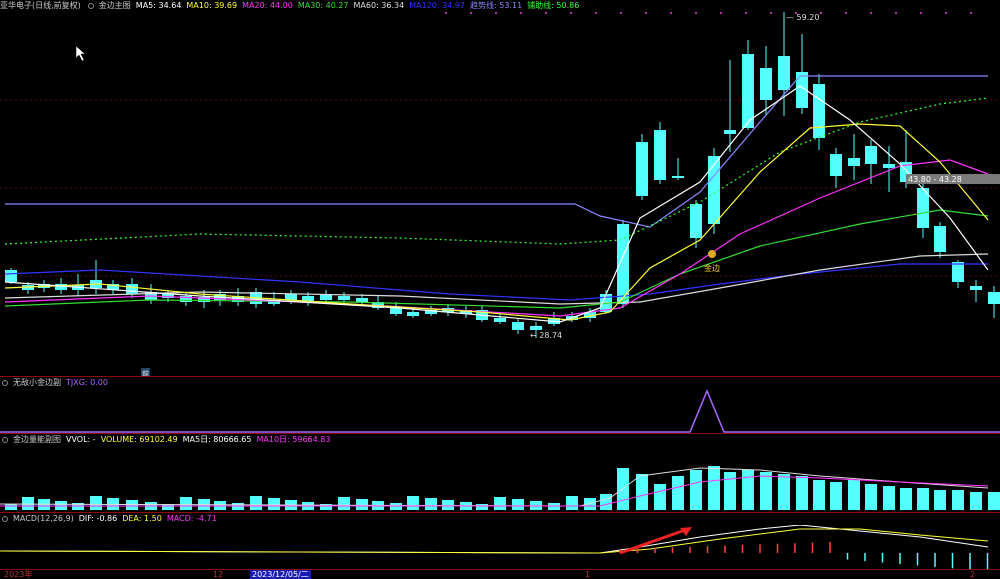  What do you see at coordinates (114, 5) in the screenshot?
I see `indicator-name: 金边主图` at bounding box center [114, 5].